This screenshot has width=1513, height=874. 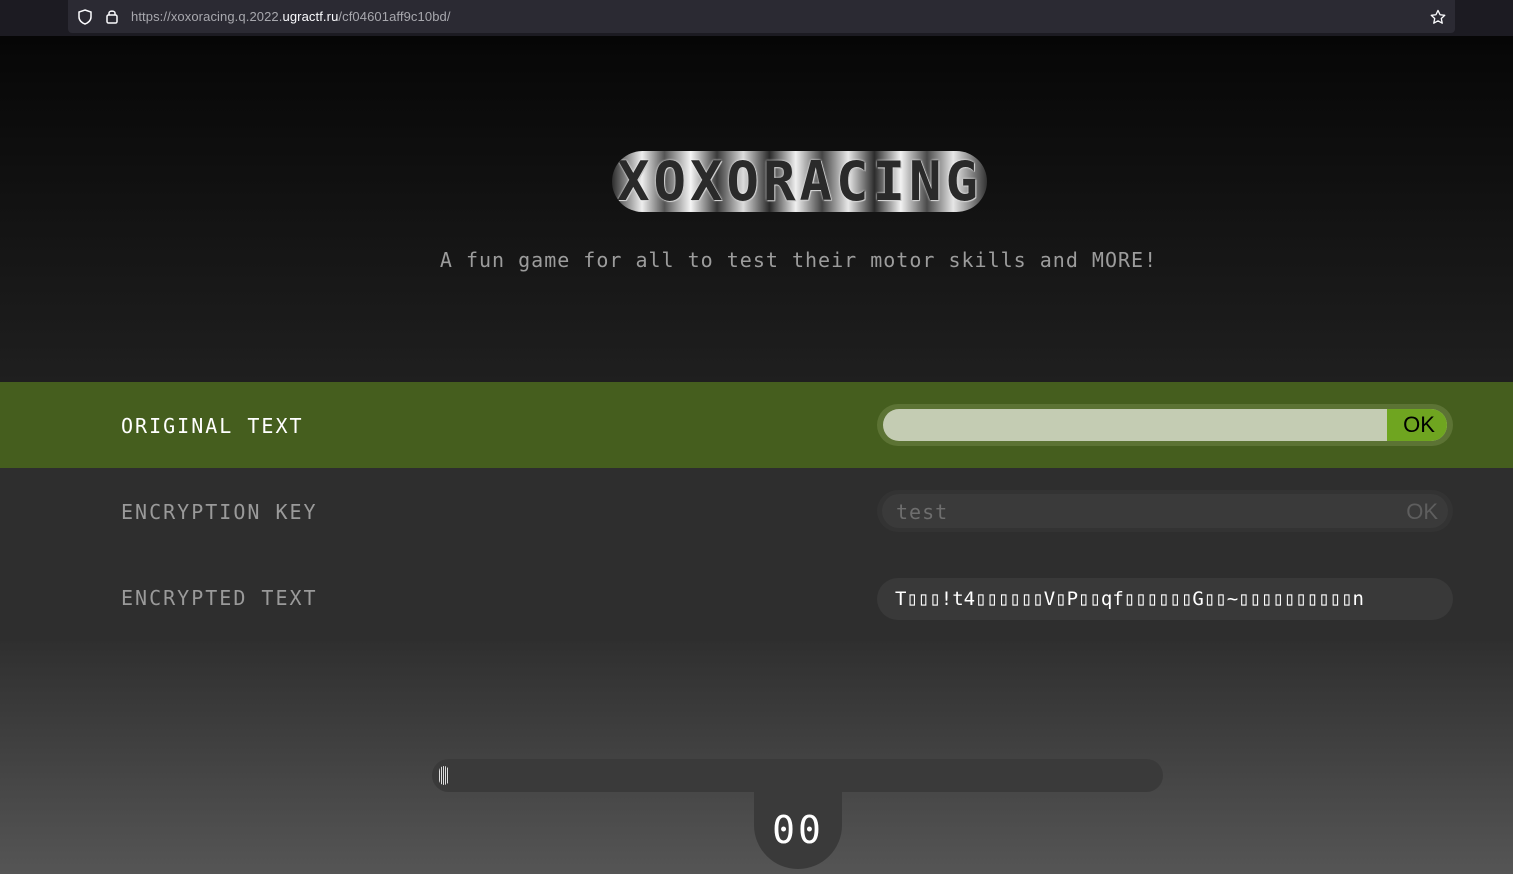 I want to click on lock-icon, so click(x=112, y=16).